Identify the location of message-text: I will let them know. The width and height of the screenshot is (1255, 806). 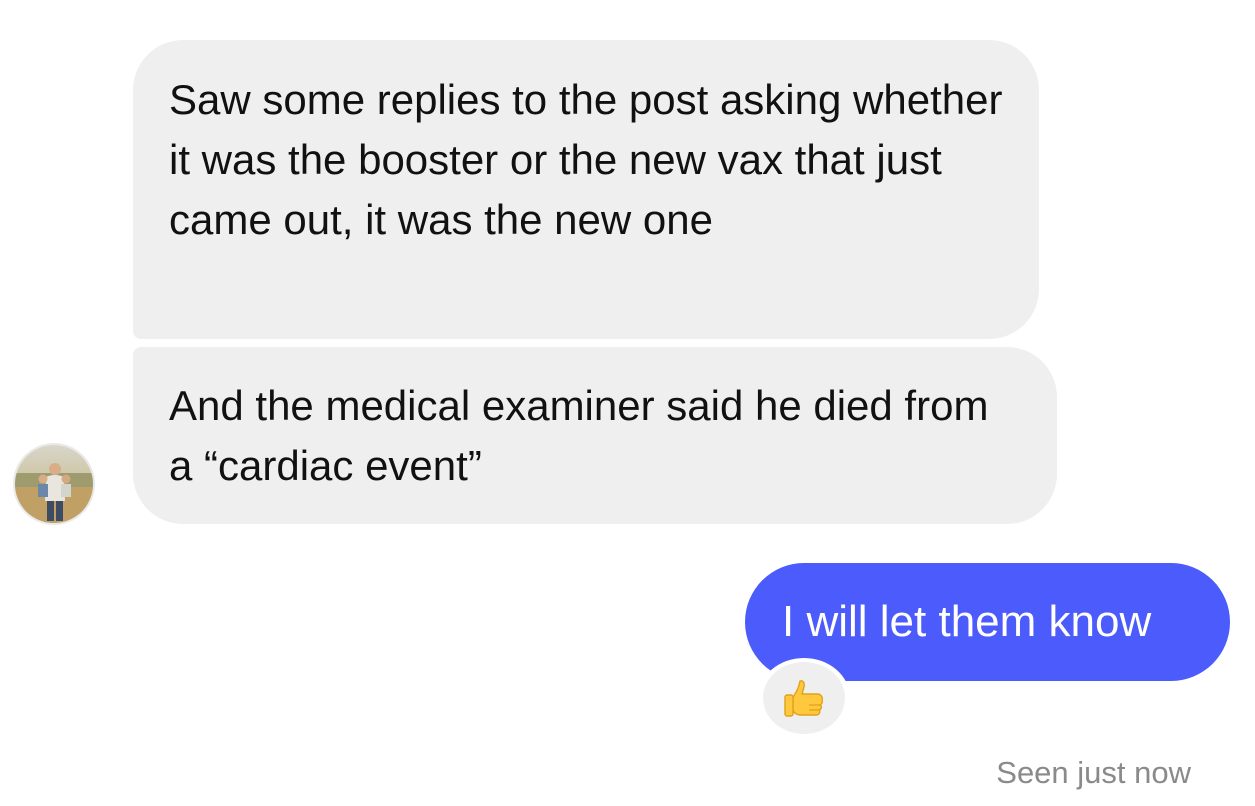
(967, 621).